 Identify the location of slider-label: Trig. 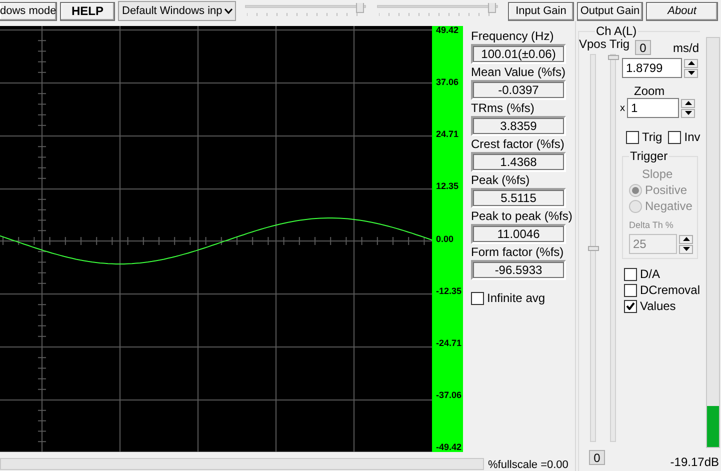
(619, 44).